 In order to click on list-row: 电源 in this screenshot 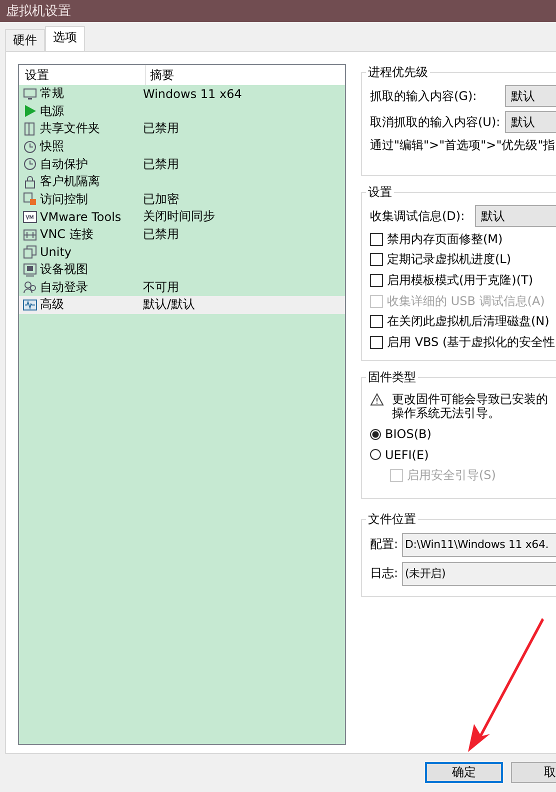, I will do `click(182, 111)`.